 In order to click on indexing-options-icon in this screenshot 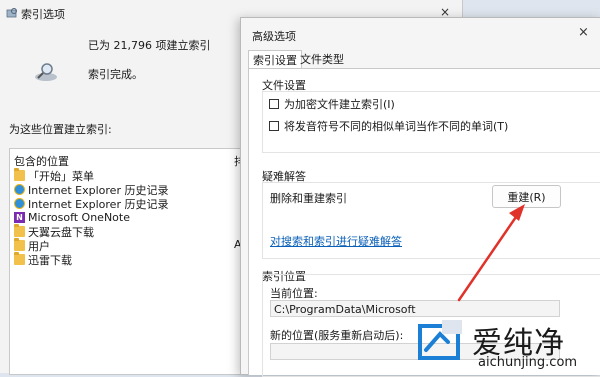, I will do `click(11, 13)`.